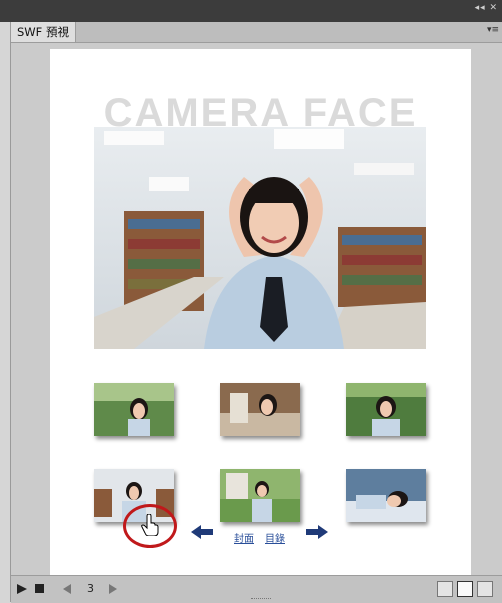 The height and width of the screenshot is (603, 502). What do you see at coordinates (493, 30) in the screenshot?
I see `panel-menu-icon: ▾≡` at bounding box center [493, 30].